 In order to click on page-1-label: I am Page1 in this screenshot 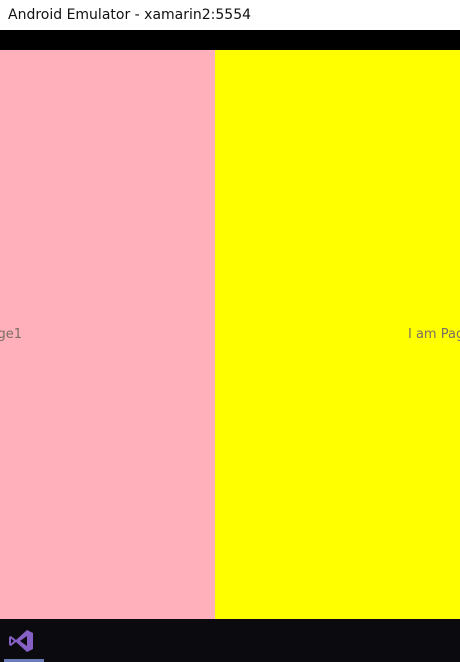, I will do `click(11, 334)`.